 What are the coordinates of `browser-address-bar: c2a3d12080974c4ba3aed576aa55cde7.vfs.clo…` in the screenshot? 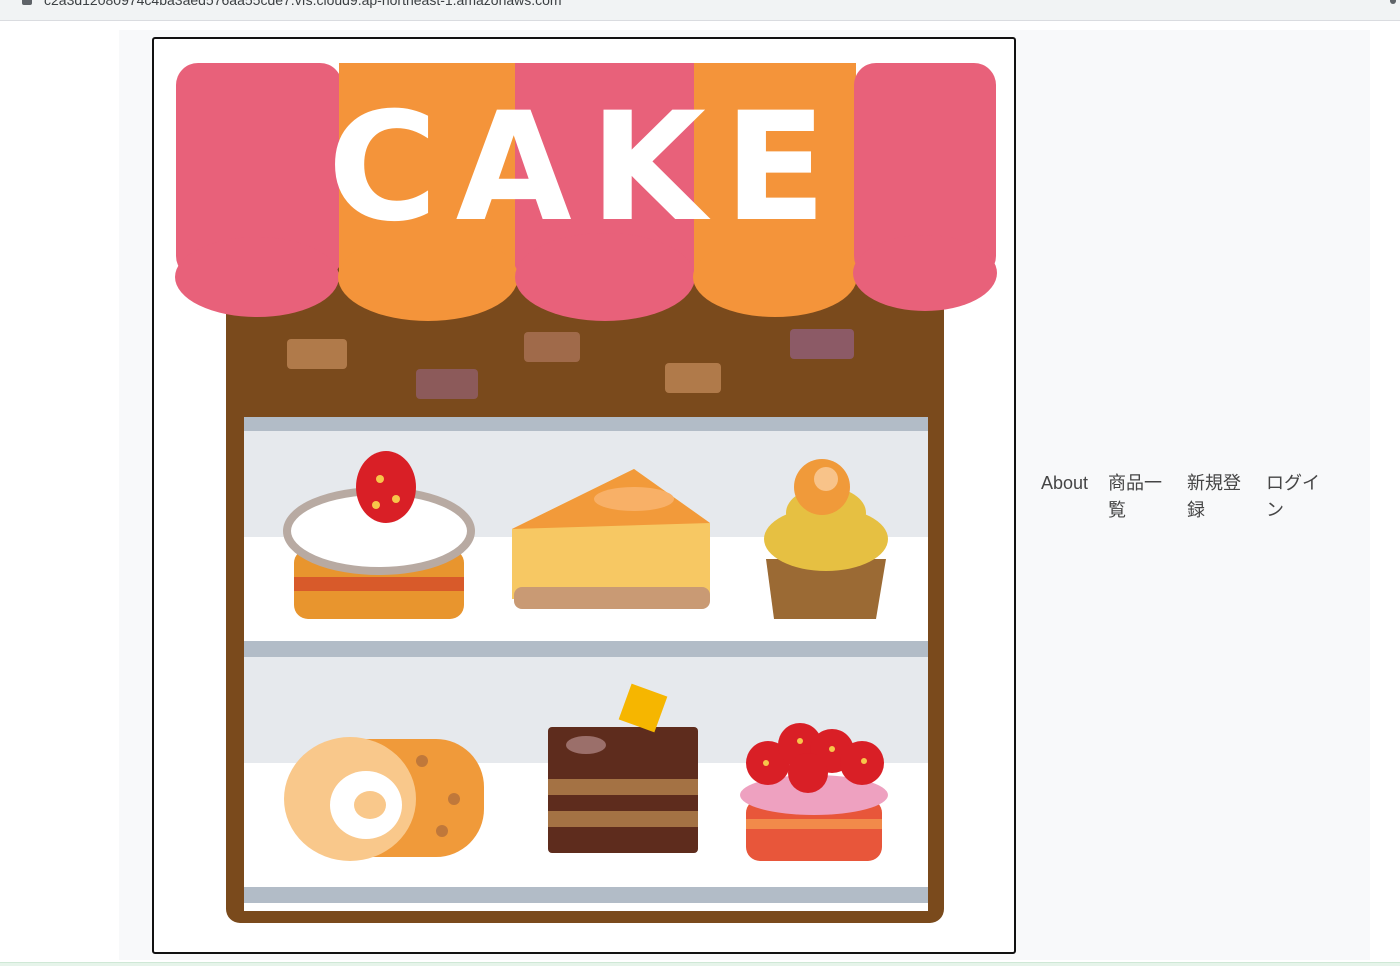 It's located at (700, 10).